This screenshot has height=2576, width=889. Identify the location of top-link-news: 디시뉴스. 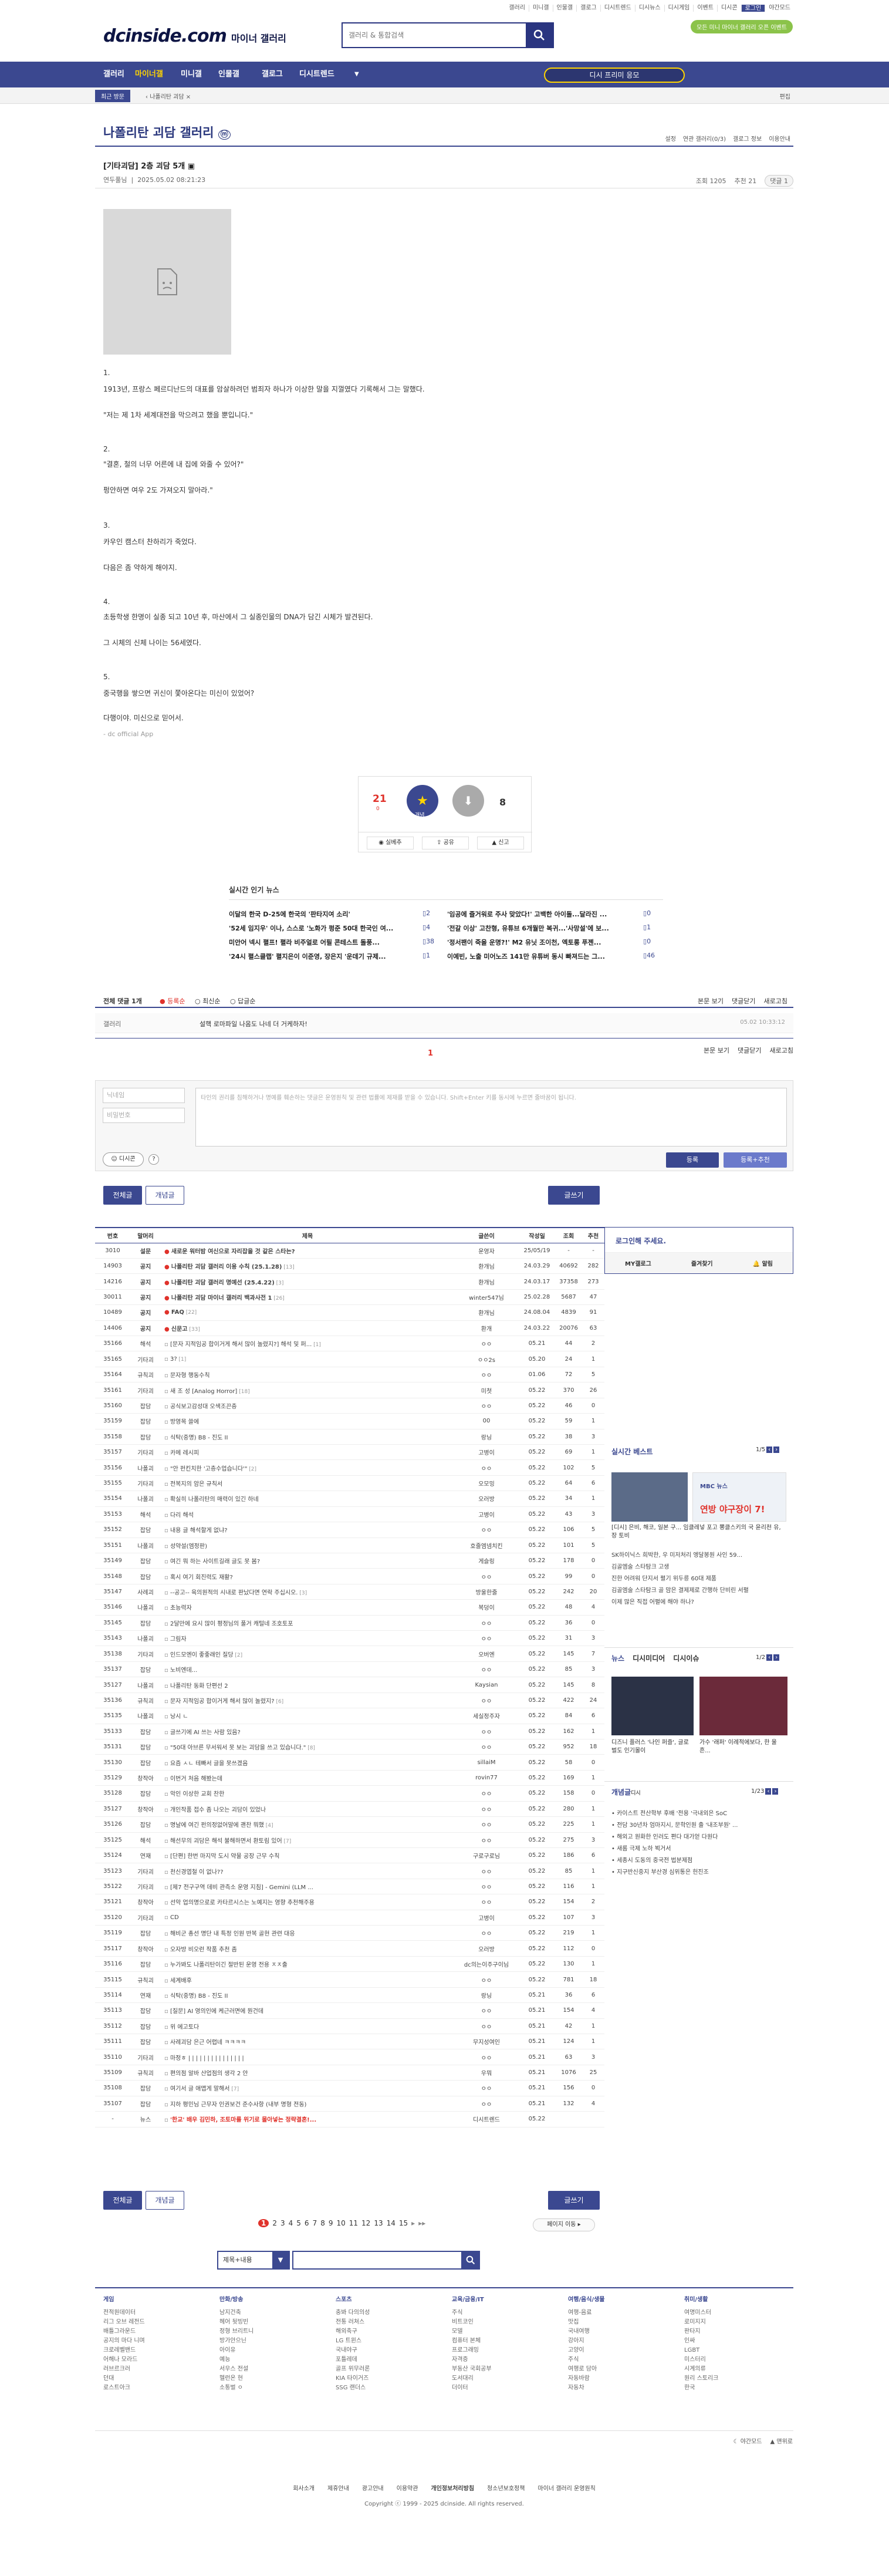
(650, 8).